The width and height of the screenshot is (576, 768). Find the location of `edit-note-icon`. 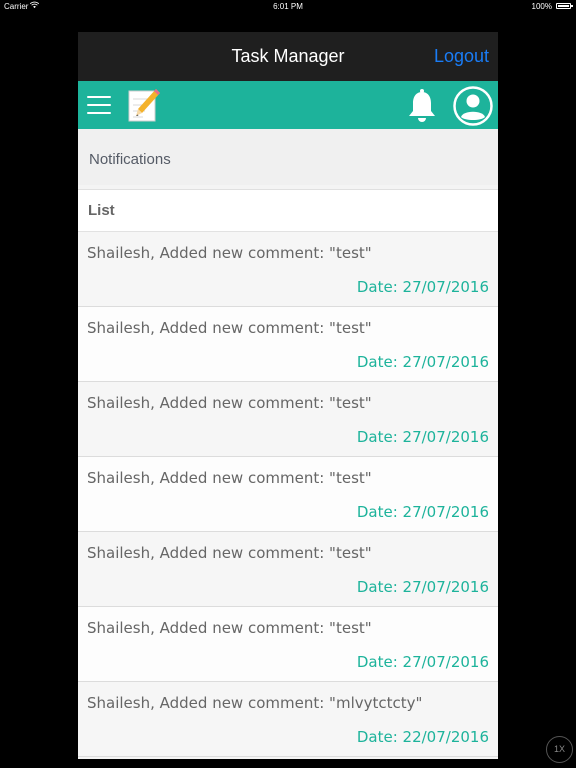

edit-note-icon is located at coordinates (144, 105).